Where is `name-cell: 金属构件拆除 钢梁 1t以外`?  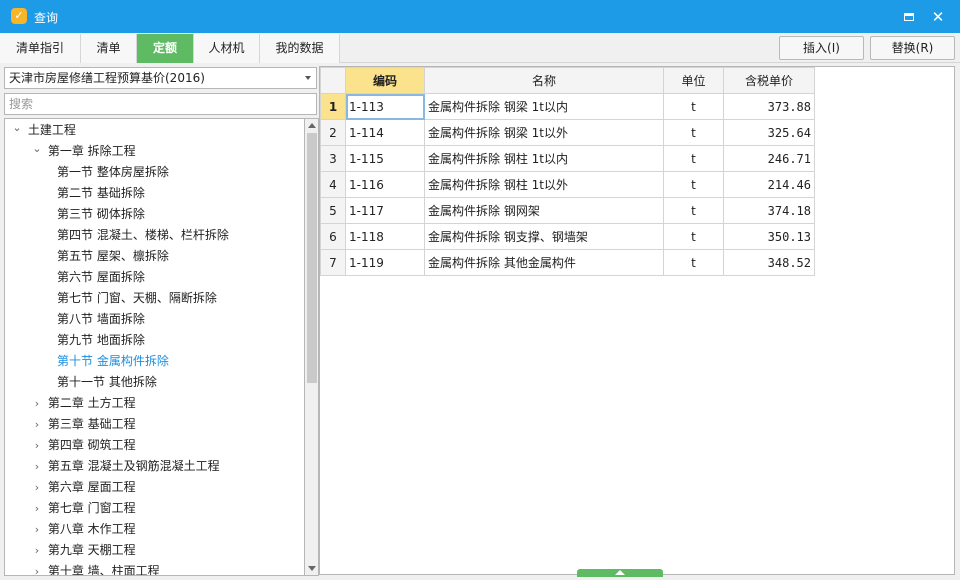
name-cell: 金属构件拆除 钢梁 1t以外 is located at coordinates (544, 132).